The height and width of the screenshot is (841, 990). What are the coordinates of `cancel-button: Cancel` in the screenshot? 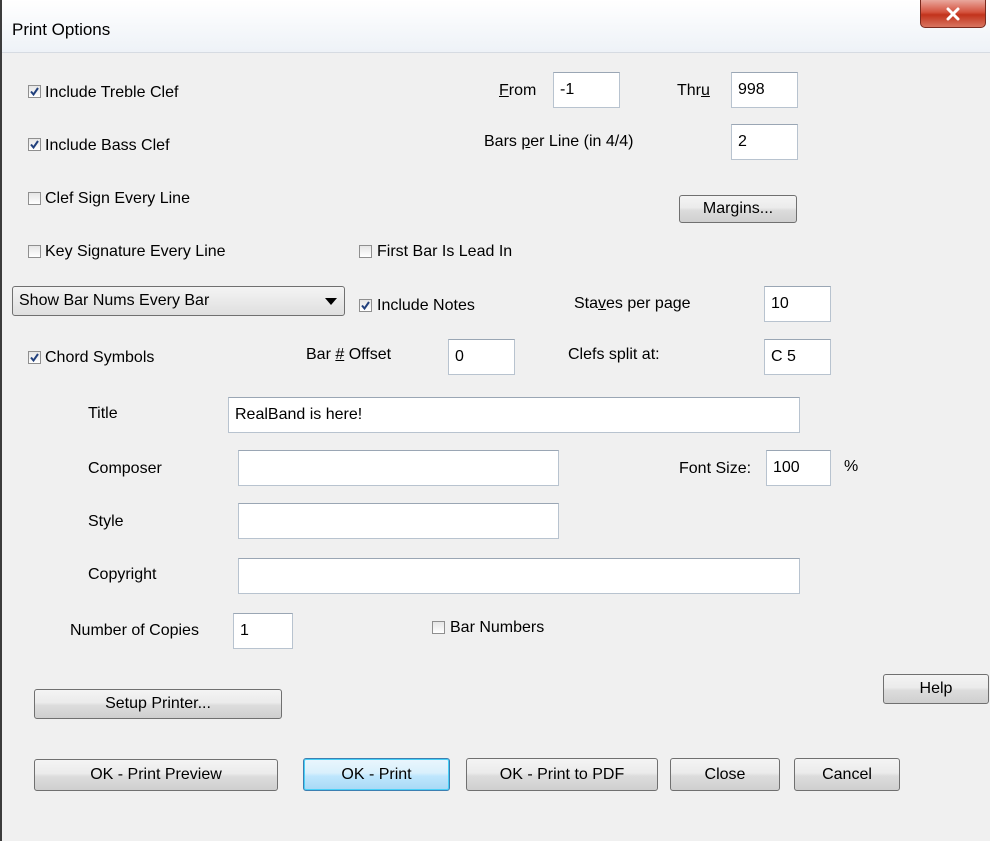 It's located at (847, 774).